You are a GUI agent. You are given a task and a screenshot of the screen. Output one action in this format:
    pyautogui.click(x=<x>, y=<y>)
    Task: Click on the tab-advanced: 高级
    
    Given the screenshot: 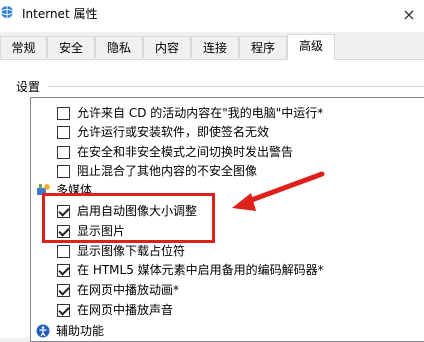 What is the action you would take?
    pyautogui.click(x=311, y=47)
    